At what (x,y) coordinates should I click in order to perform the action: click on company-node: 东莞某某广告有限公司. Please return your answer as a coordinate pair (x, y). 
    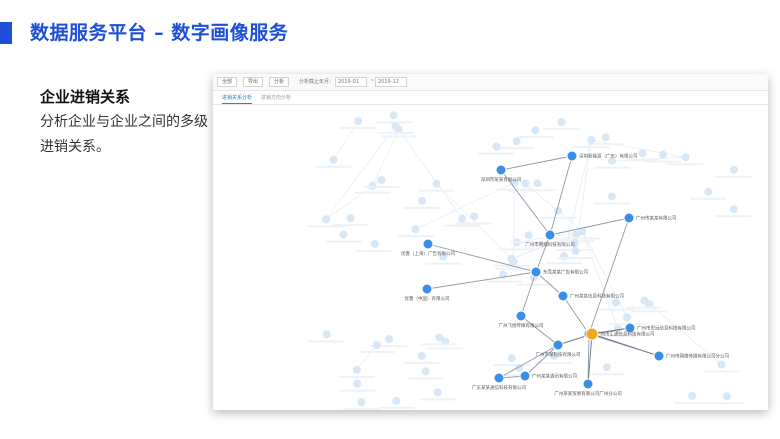
    Looking at the image, I should click on (559, 272).